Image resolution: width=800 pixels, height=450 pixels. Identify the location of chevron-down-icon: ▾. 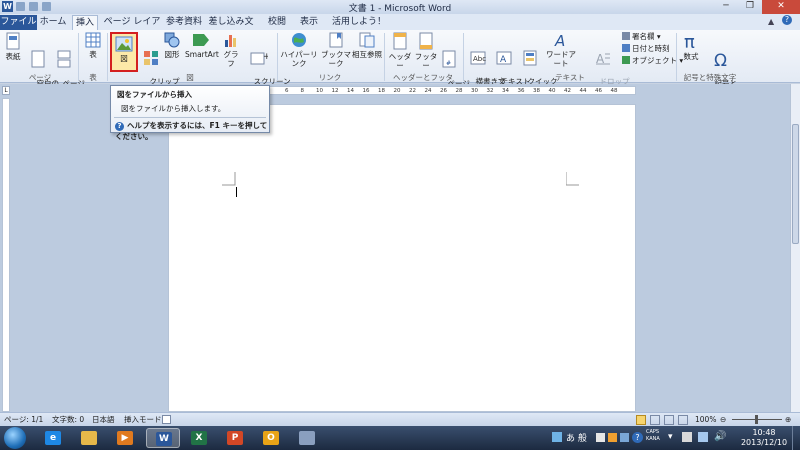
(670, 437).